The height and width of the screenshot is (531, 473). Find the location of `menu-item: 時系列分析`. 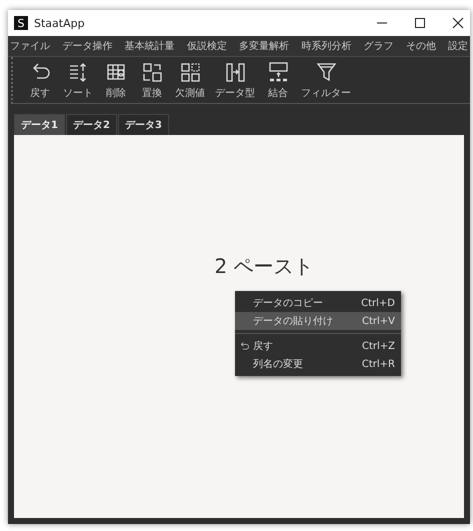

menu-item: 時系列分析 is located at coordinates (326, 46).